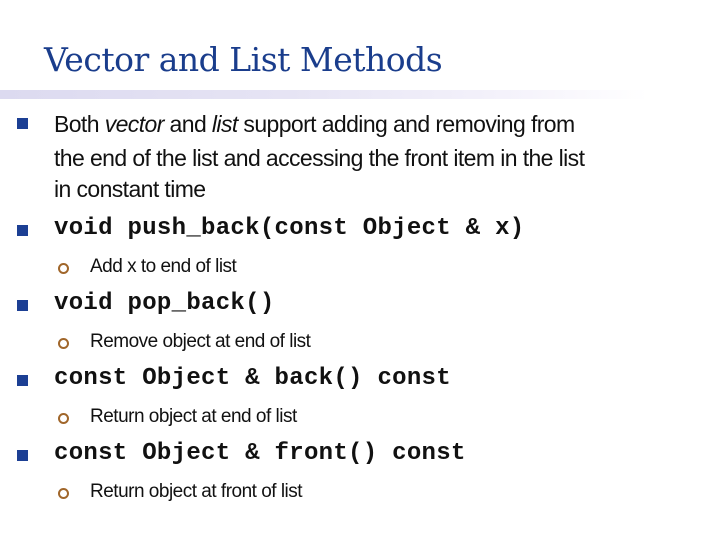  I want to click on slide-title: Vector and List Methods, so click(243, 59).